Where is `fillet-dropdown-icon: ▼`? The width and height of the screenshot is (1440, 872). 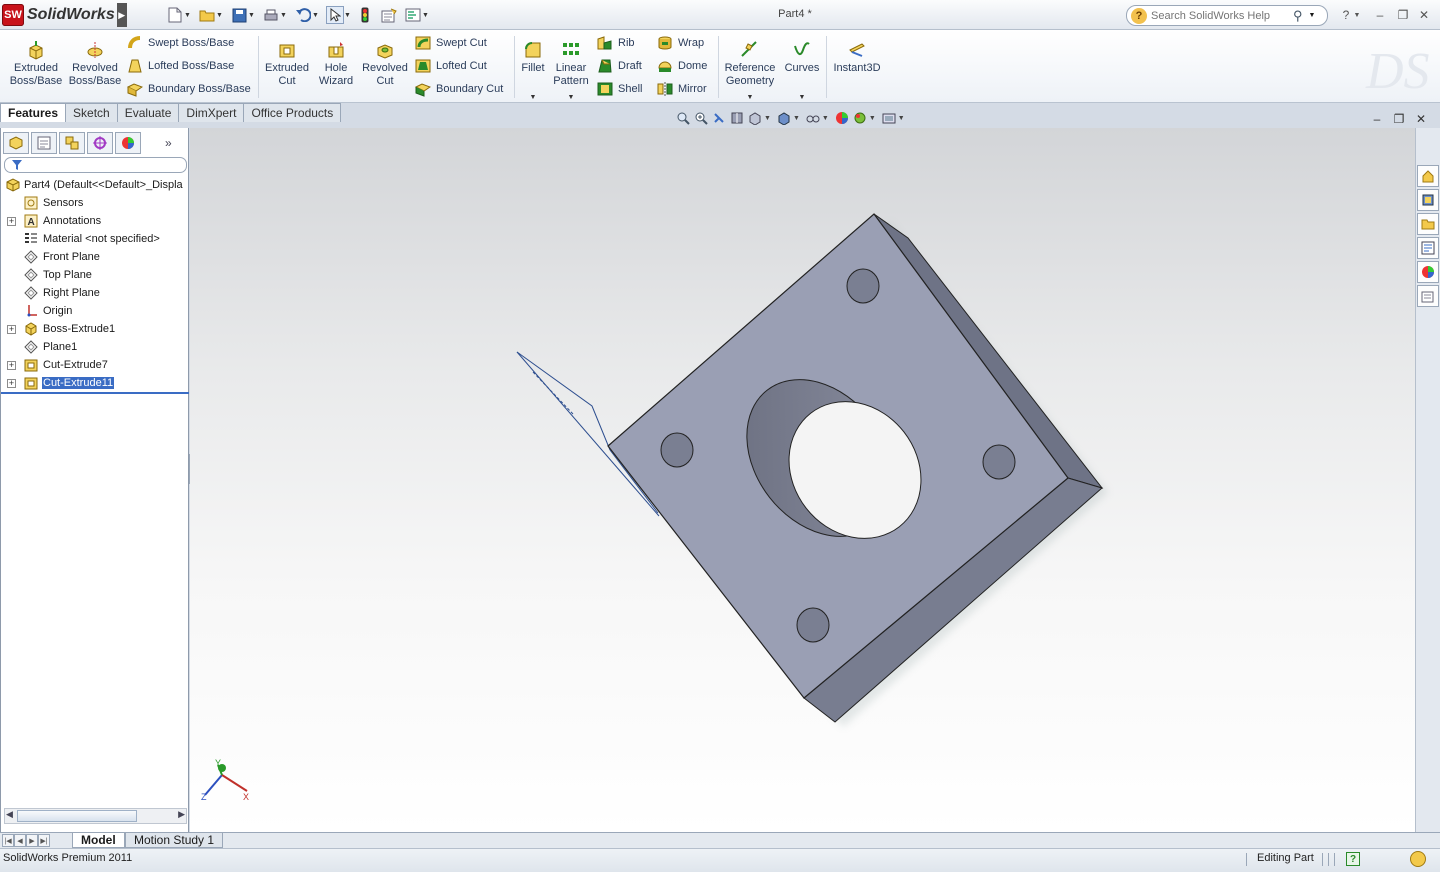 fillet-dropdown-icon: ▼ is located at coordinates (533, 97).